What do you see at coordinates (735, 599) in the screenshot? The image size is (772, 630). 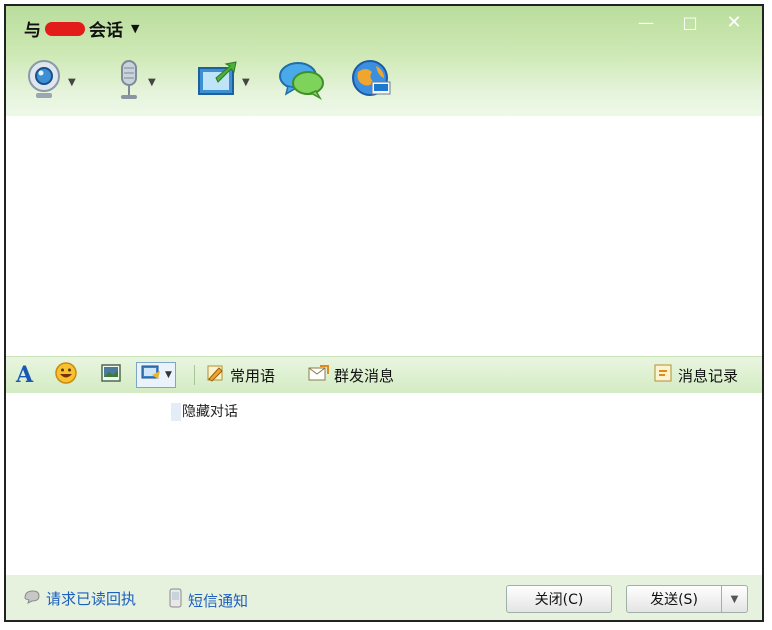 I see `send-options-dropdown-icon: ▼` at bounding box center [735, 599].